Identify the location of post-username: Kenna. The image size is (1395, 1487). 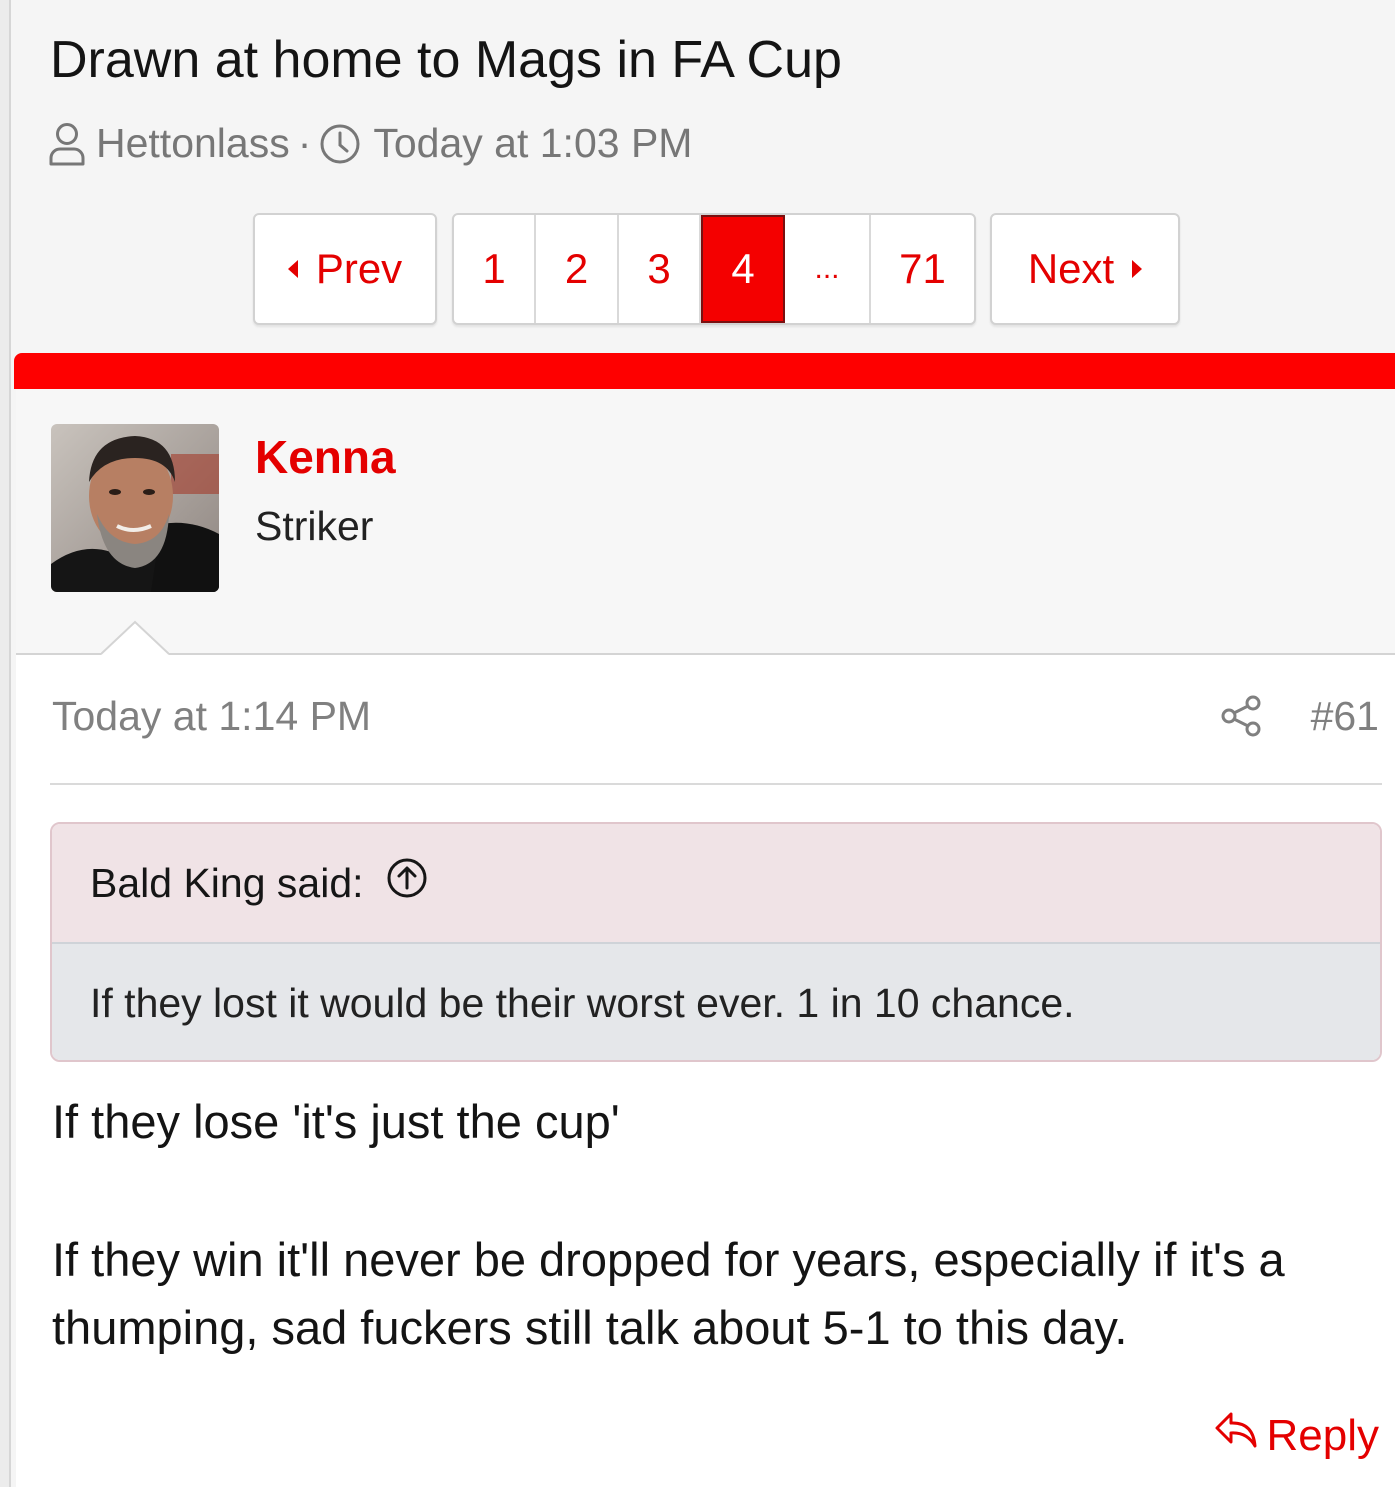
(325, 457).